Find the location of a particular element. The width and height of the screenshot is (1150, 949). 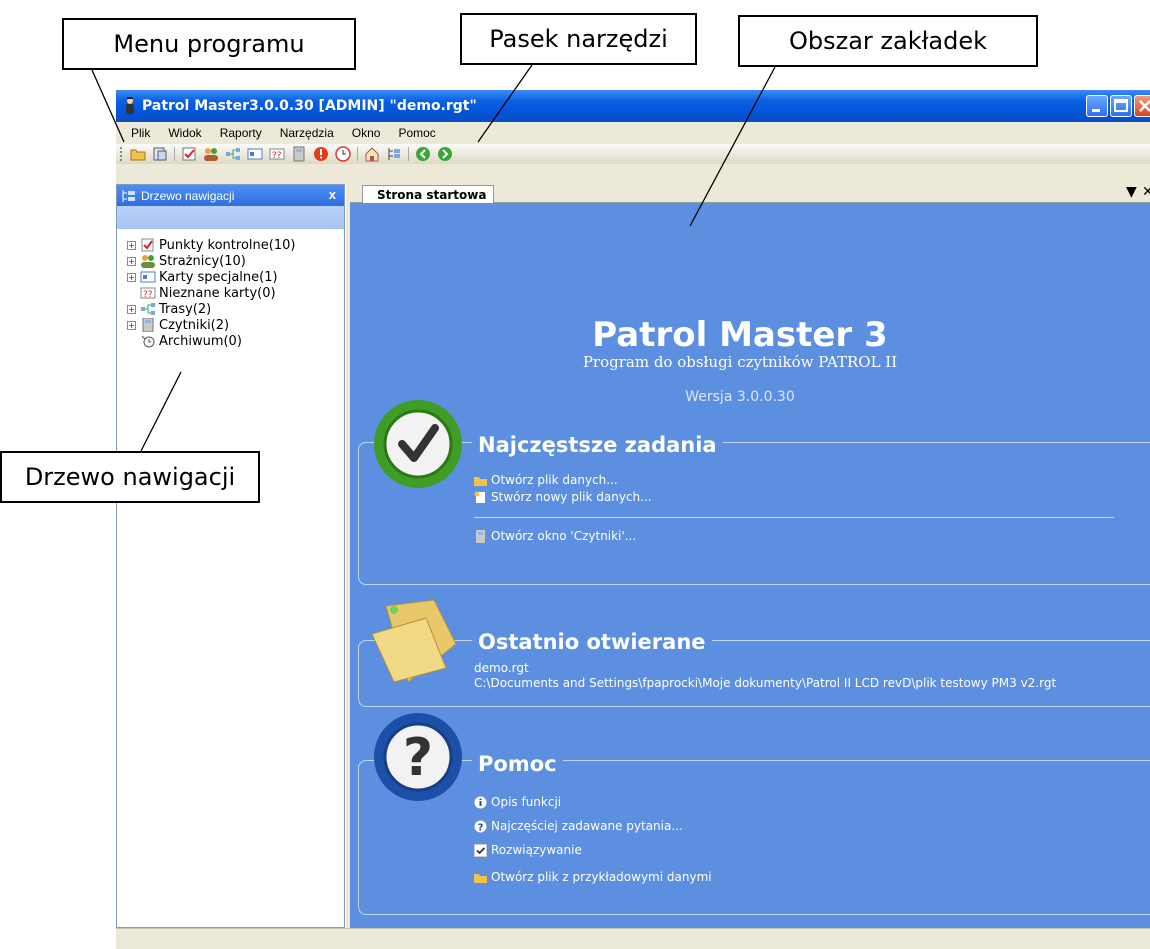

back-icon is located at coordinates (423, 154).